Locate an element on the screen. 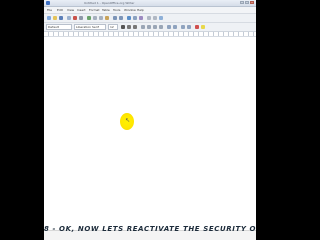 This screenshot has width=320, height=240. menu-insert: Insert is located at coordinates (81, 10).